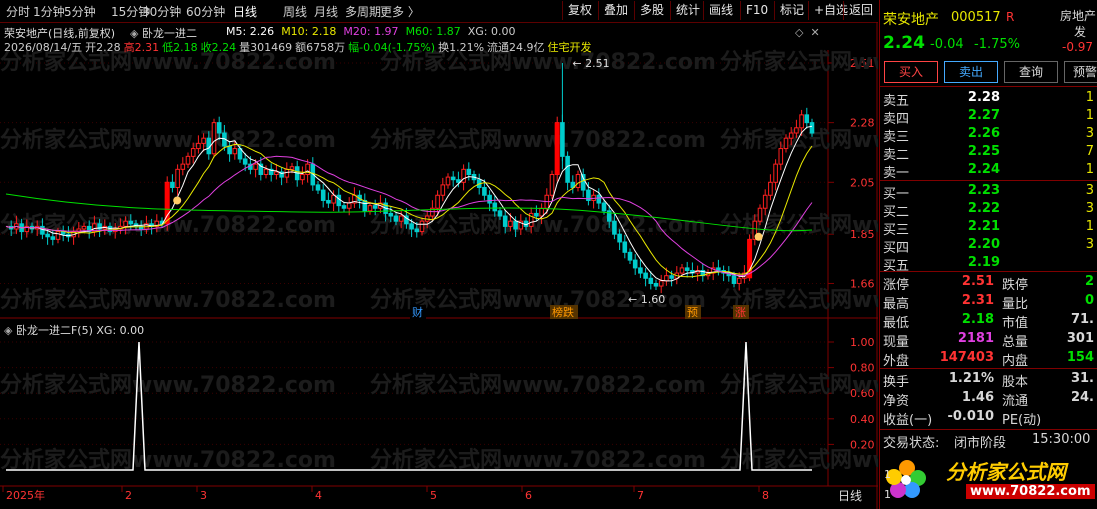 The image size is (1097, 509). I want to click on stat-label: 现量, so click(896, 342).